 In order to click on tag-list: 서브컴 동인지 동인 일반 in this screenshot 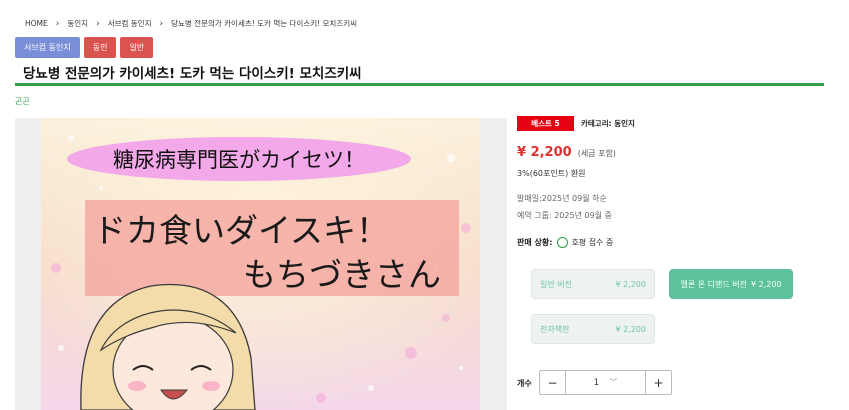, I will do `click(84, 47)`.